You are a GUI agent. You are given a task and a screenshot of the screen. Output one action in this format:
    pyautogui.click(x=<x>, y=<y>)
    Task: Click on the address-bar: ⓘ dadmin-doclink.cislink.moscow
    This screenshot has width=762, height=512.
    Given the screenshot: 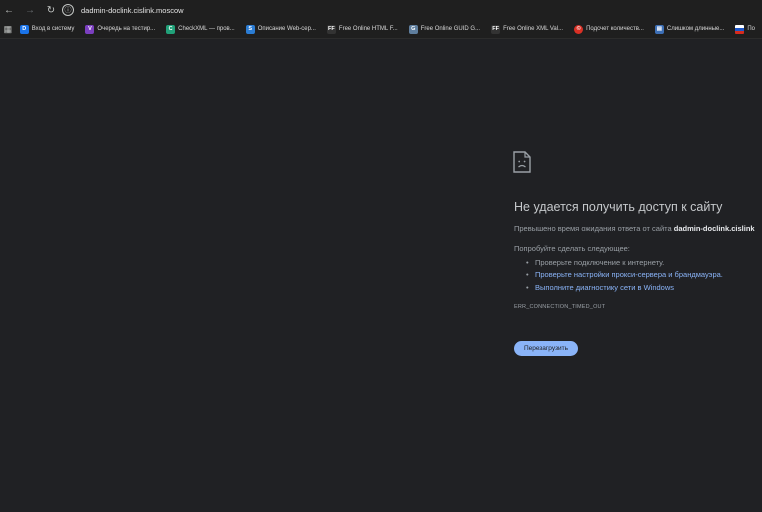 What is the action you would take?
    pyautogui.click(x=405, y=10)
    